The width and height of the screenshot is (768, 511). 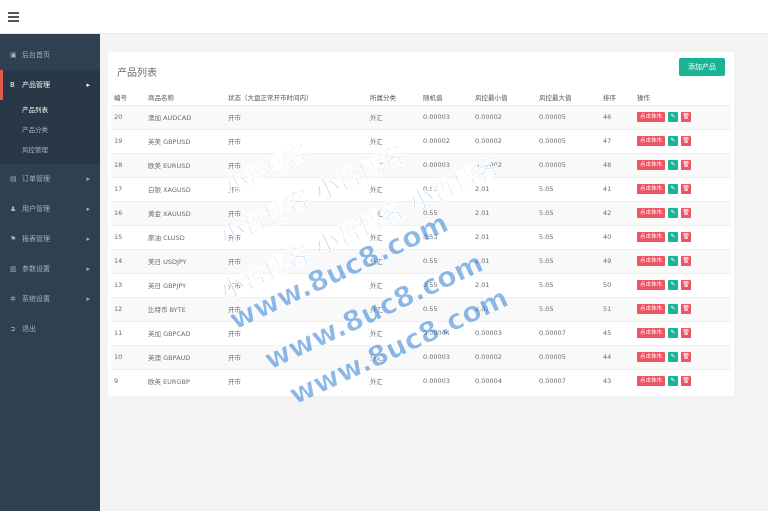 What do you see at coordinates (128, 164) in the screenshot?
I see `table-cell: 18` at bounding box center [128, 164].